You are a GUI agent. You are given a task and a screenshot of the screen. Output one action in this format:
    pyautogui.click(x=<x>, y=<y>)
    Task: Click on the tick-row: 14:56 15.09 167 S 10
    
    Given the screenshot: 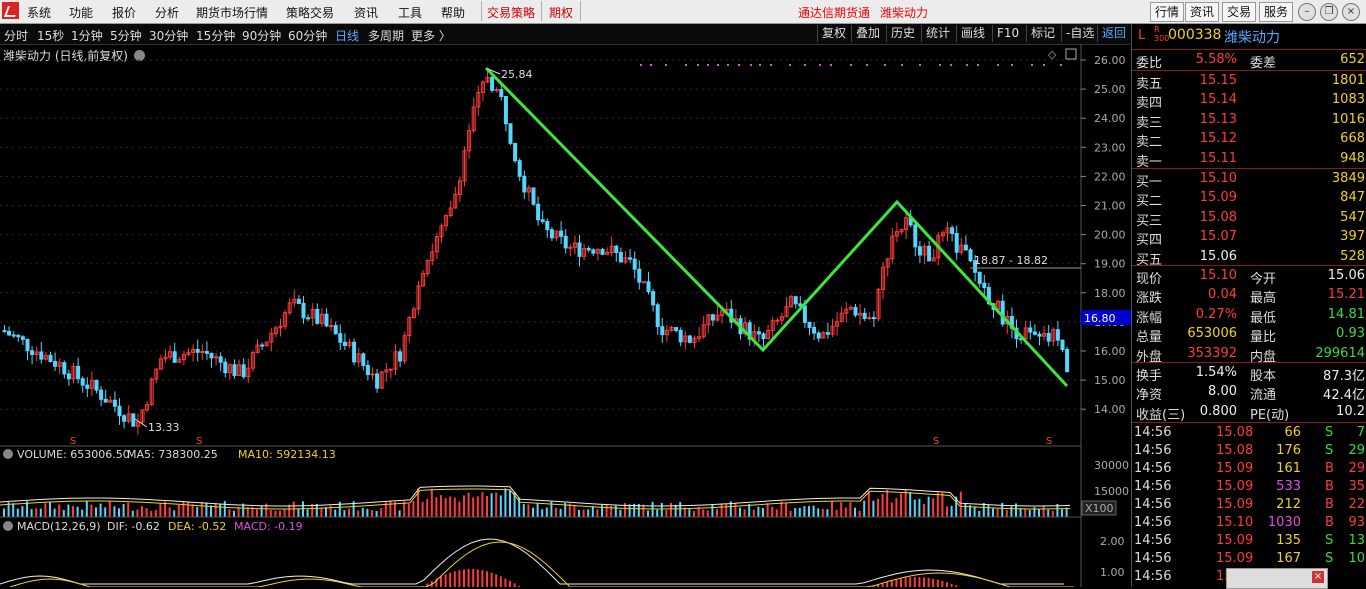 What is the action you would take?
    pyautogui.click(x=1249, y=559)
    